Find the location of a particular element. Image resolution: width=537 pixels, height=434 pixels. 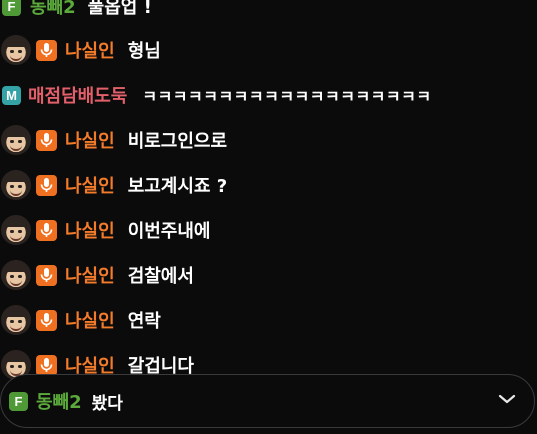

chat-text: 보고계시죠 ? is located at coordinates (177, 186).